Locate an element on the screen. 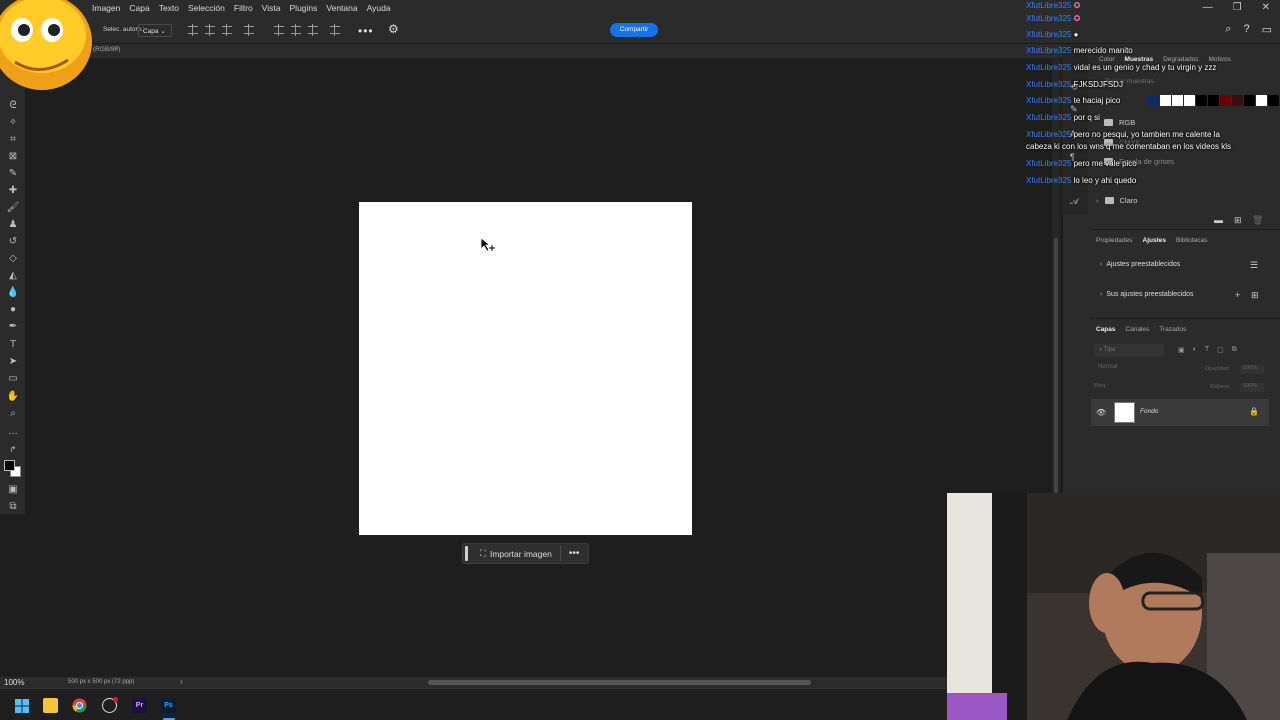  contextual-task-bar: ⛶ Importar imagen ••• is located at coordinates (525, 553).